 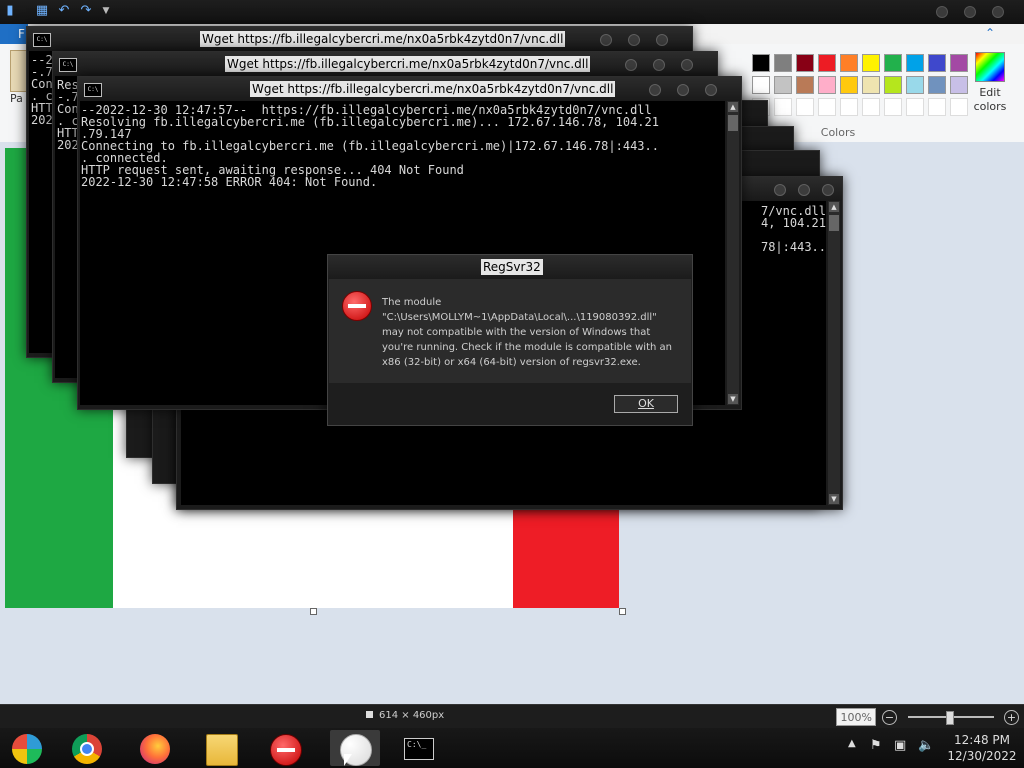 I want to click on customize-quick-access-icon: ▼, so click(x=106, y=11).